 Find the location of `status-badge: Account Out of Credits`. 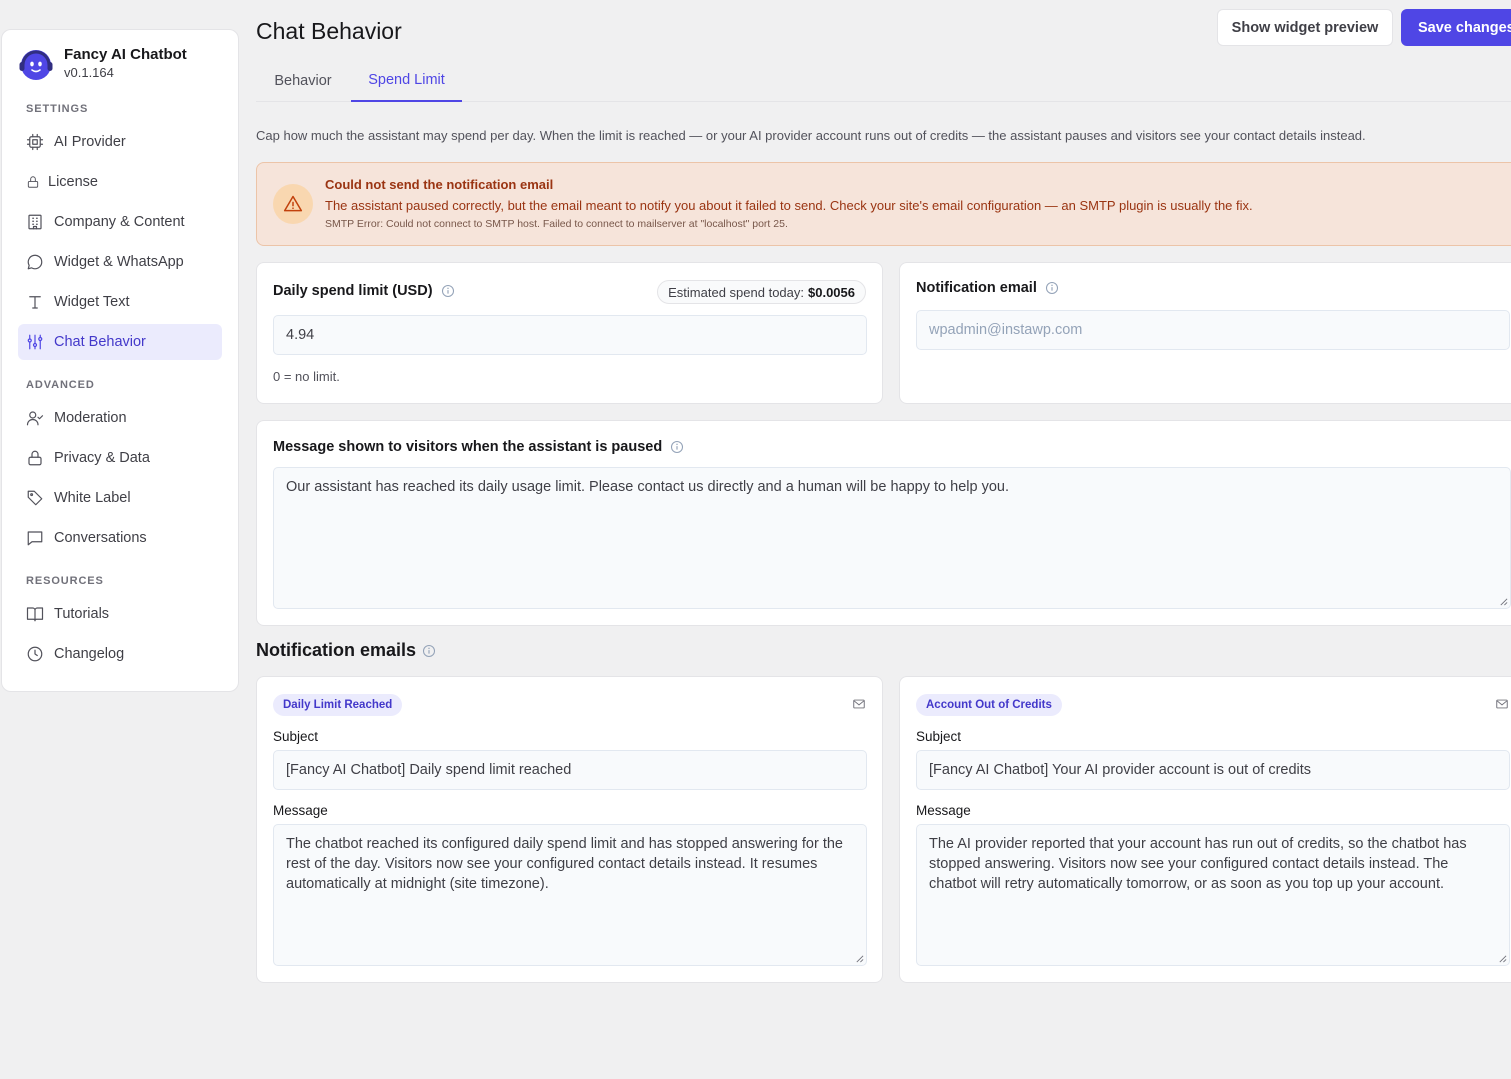

status-badge: Account Out of Credits is located at coordinates (989, 705).